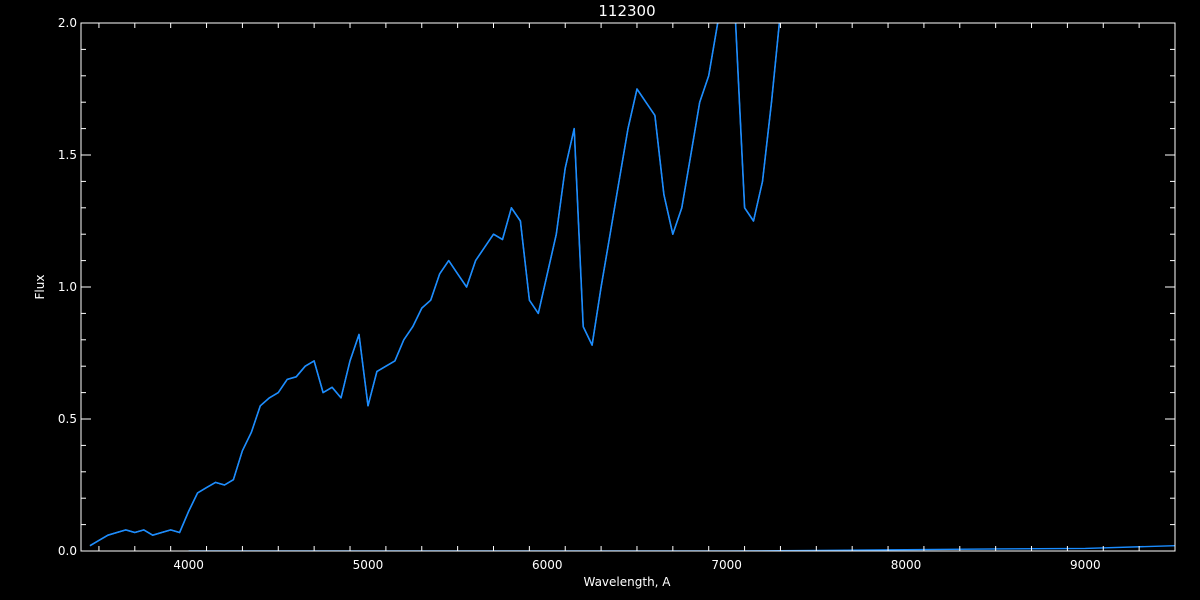 The width and height of the screenshot is (1200, 600). What do you see at coordinates (626, 11) in the screenshot?
I see `chart-title: 112300` at bounding box center [626, 11].